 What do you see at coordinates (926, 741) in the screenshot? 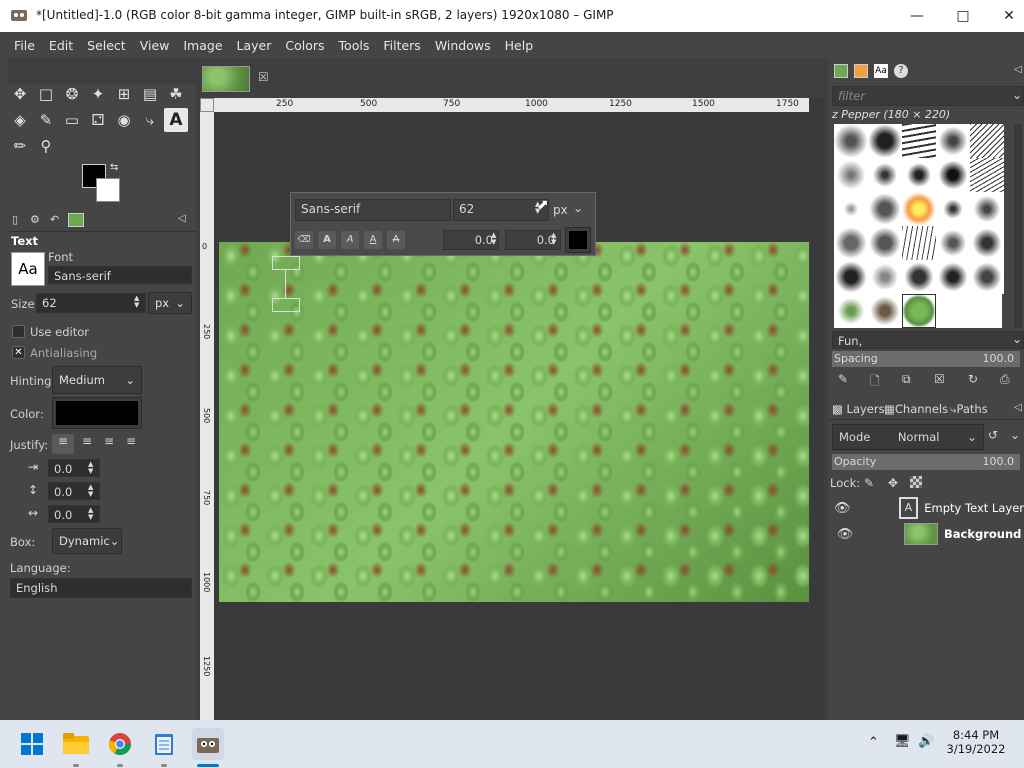
I see `volume-icon: 🔊` at bounding box center [926, 741].